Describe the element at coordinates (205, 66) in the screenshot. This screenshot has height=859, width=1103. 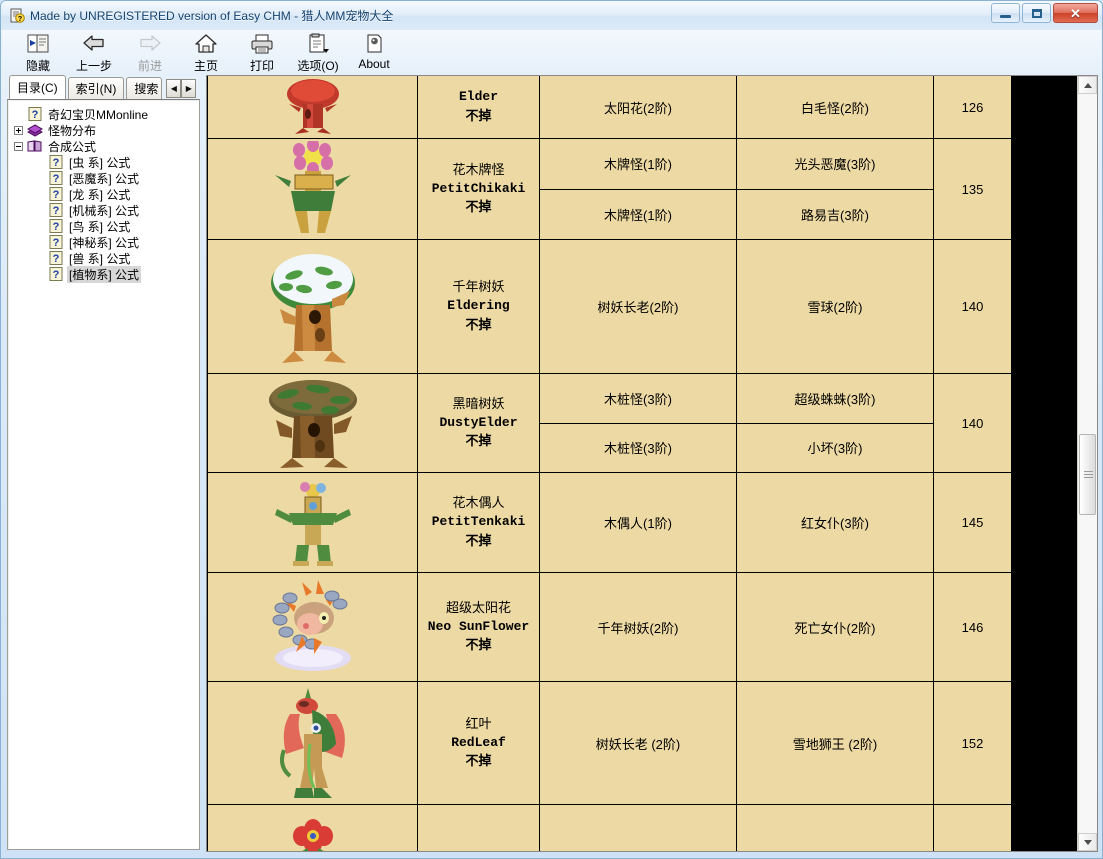
I see `toolbar-label-home: 主页` at that location.